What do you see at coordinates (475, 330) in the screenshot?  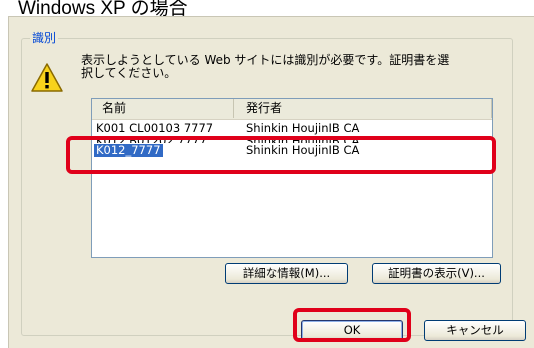 I see `cancel-button: キャンセル` at bounding box center [475, 330].